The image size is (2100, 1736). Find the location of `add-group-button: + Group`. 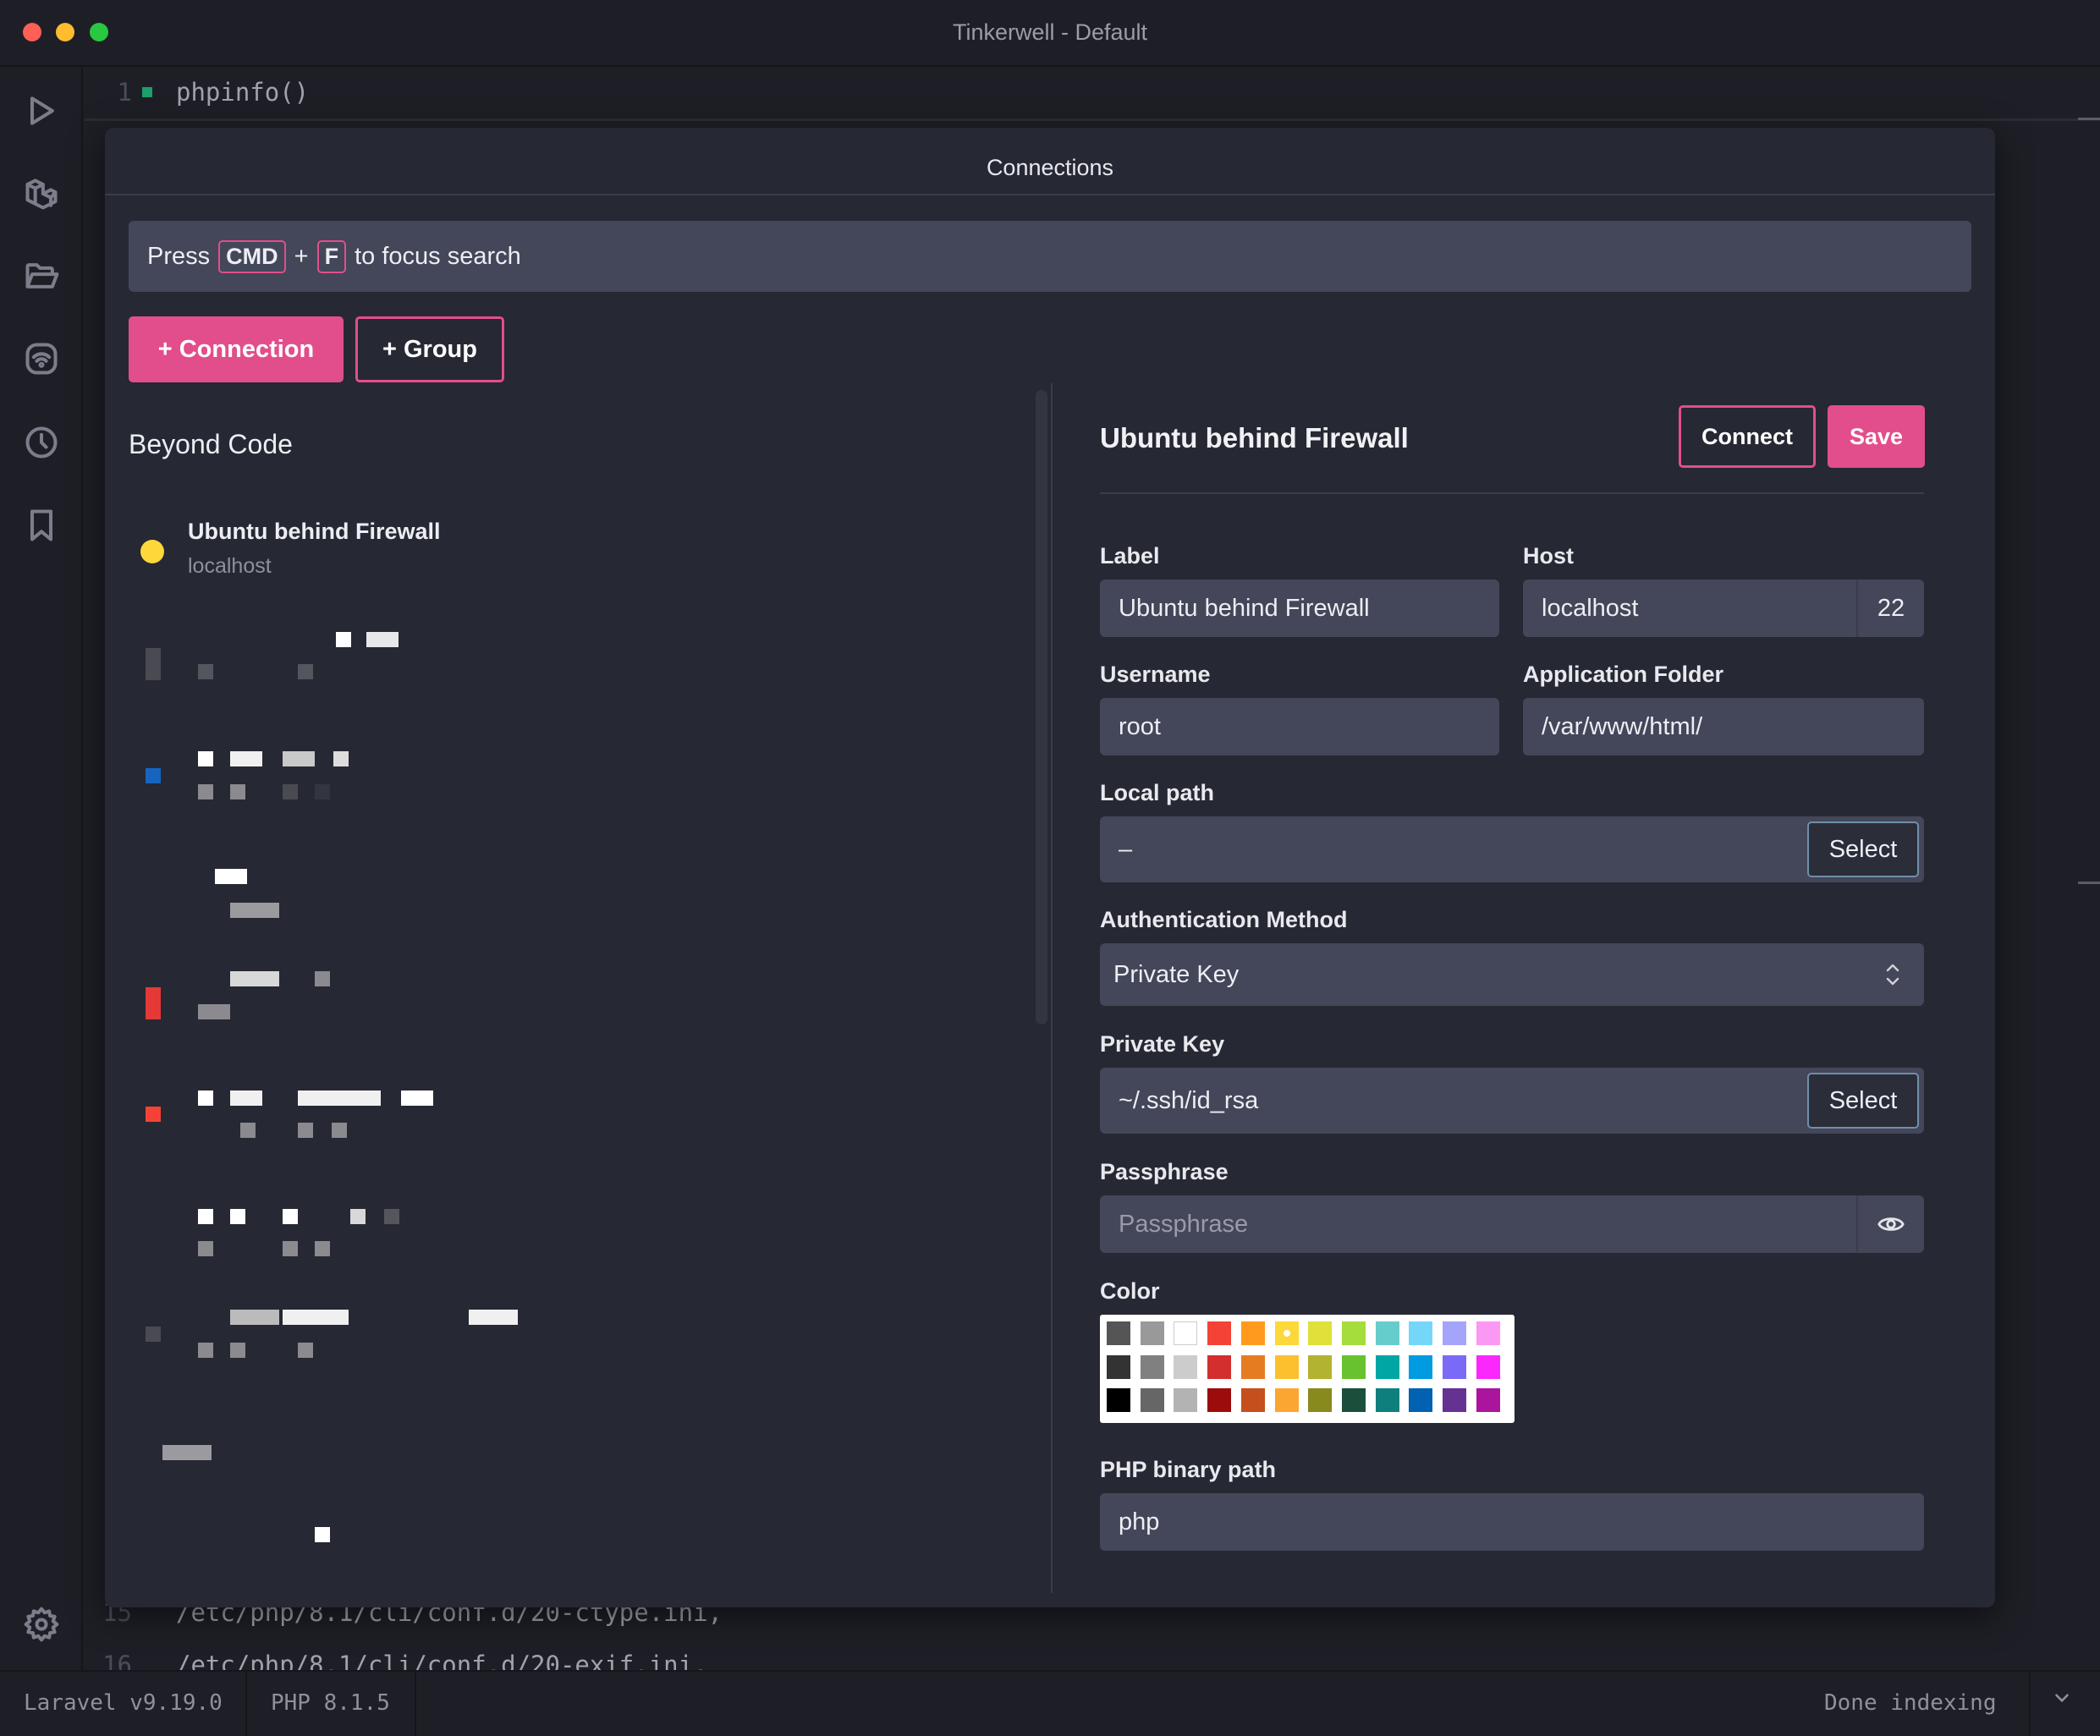

add-group-button: + Group is located at coordinates (430, 349).